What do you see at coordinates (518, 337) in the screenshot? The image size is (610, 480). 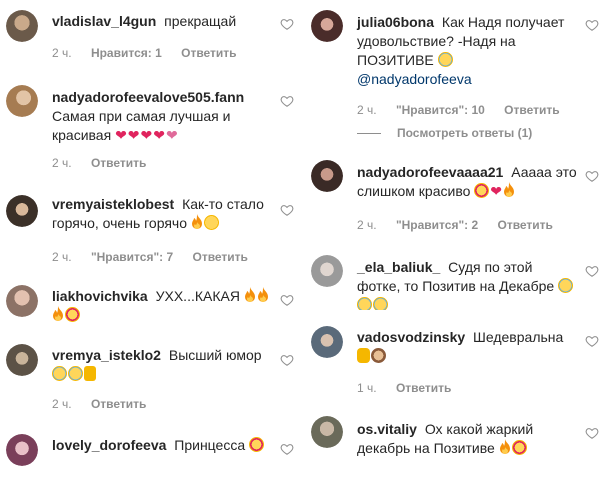 I see `comment-text: Шедевральна` at bounding box center [518, 337].